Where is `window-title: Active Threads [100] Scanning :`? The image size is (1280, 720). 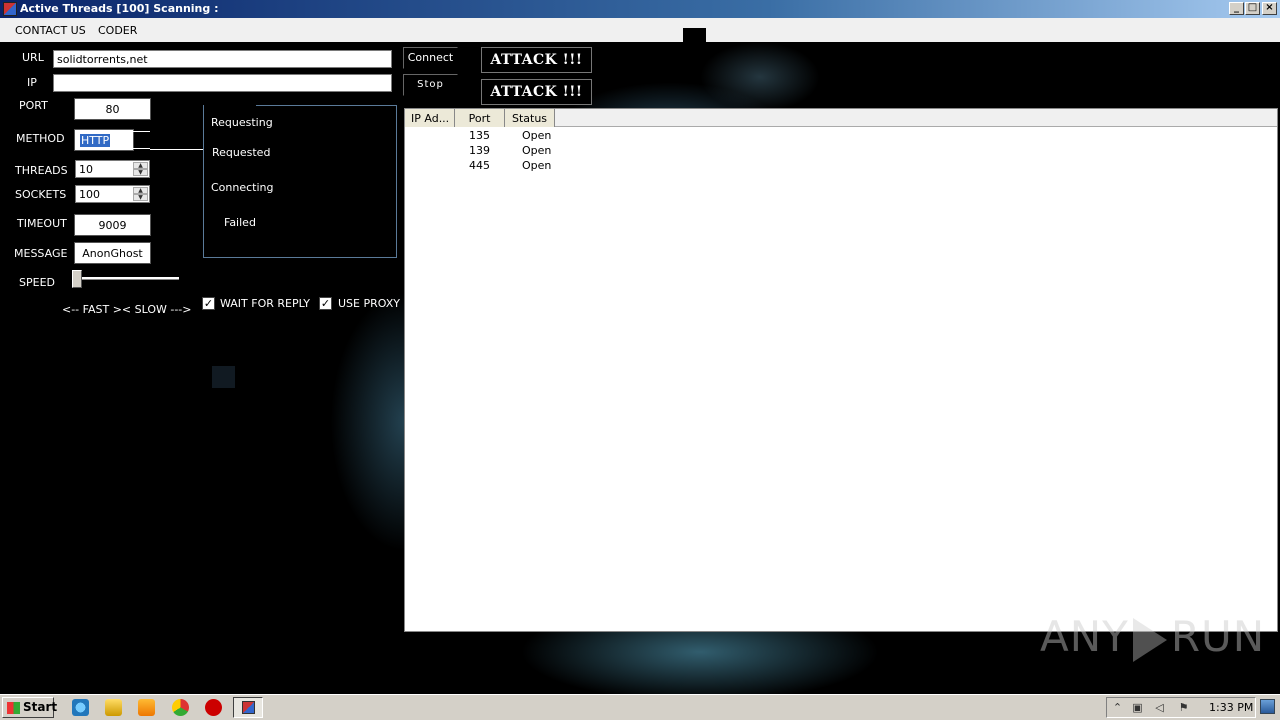
window-title: Active Threads [100] Scanning : is located at coordinates (119, 8).